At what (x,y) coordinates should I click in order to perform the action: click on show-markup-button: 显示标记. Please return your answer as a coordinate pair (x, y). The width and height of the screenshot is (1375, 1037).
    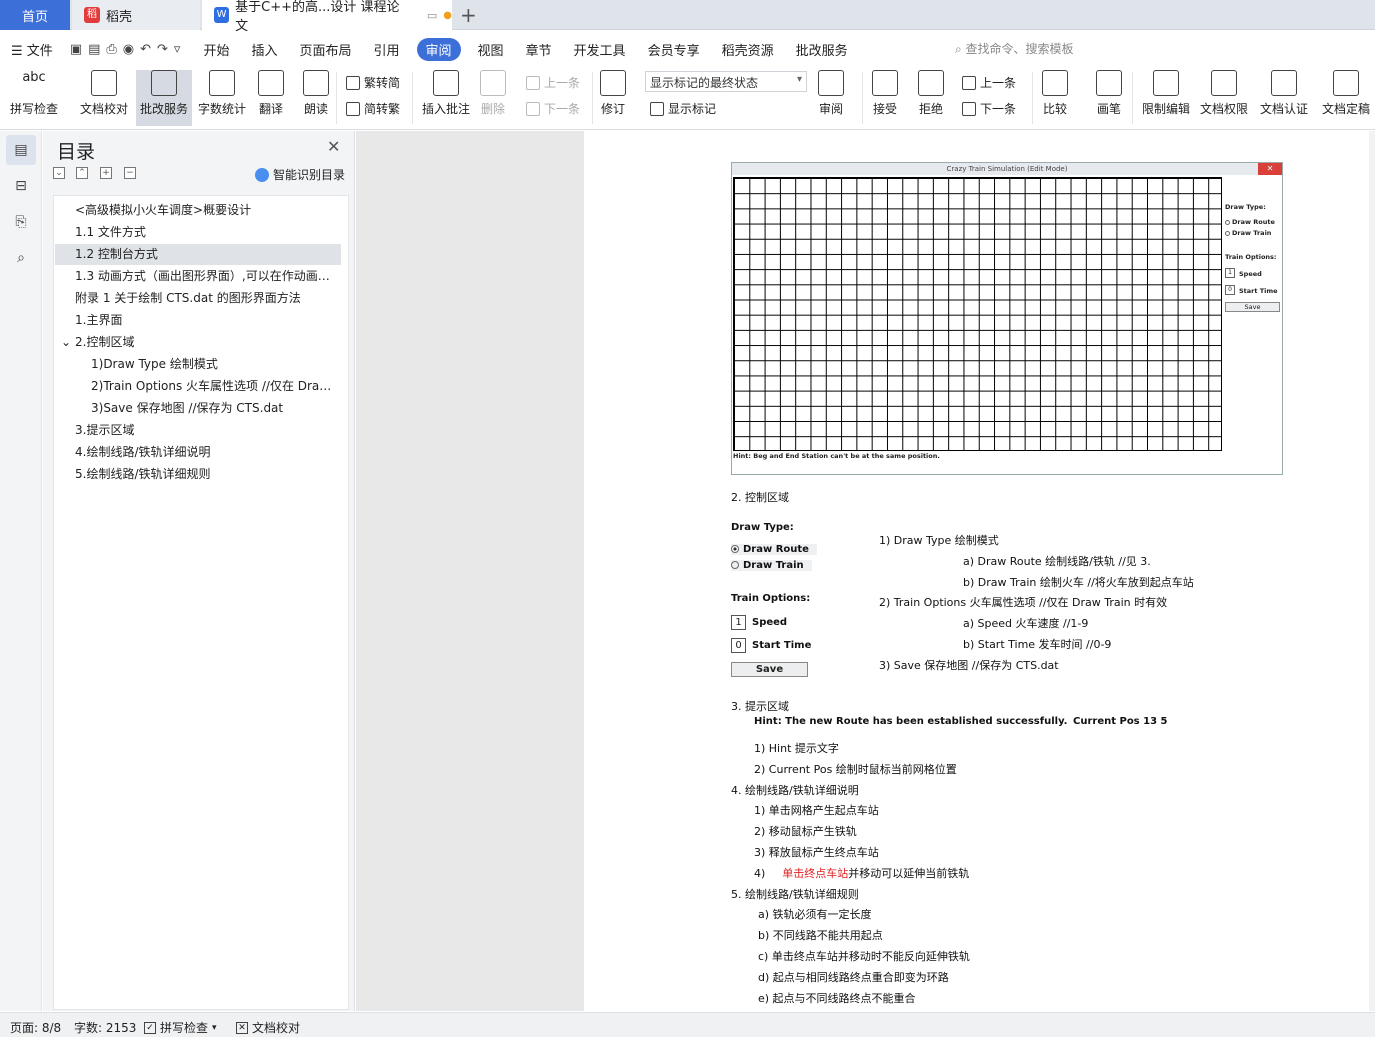
    Looking at the image, I should click on (683, 108).